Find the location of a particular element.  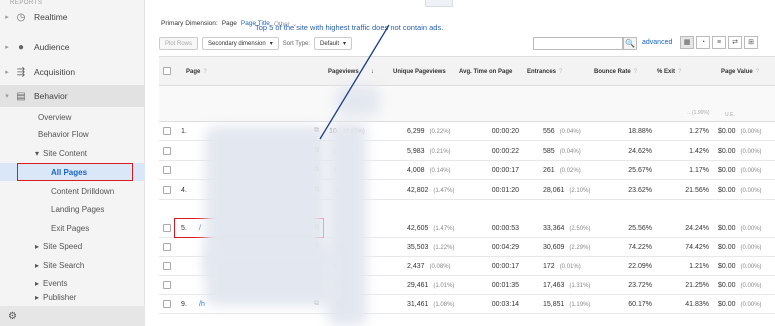

col-unique-pageviews: Unique Pageviews is located at coordinates (423, 72).